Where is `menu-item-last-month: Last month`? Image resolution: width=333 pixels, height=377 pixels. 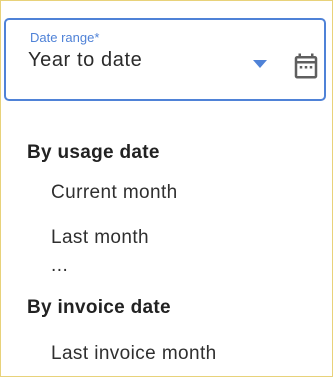 menu-item-last-month: Last month is located at coordinates (100, 238).